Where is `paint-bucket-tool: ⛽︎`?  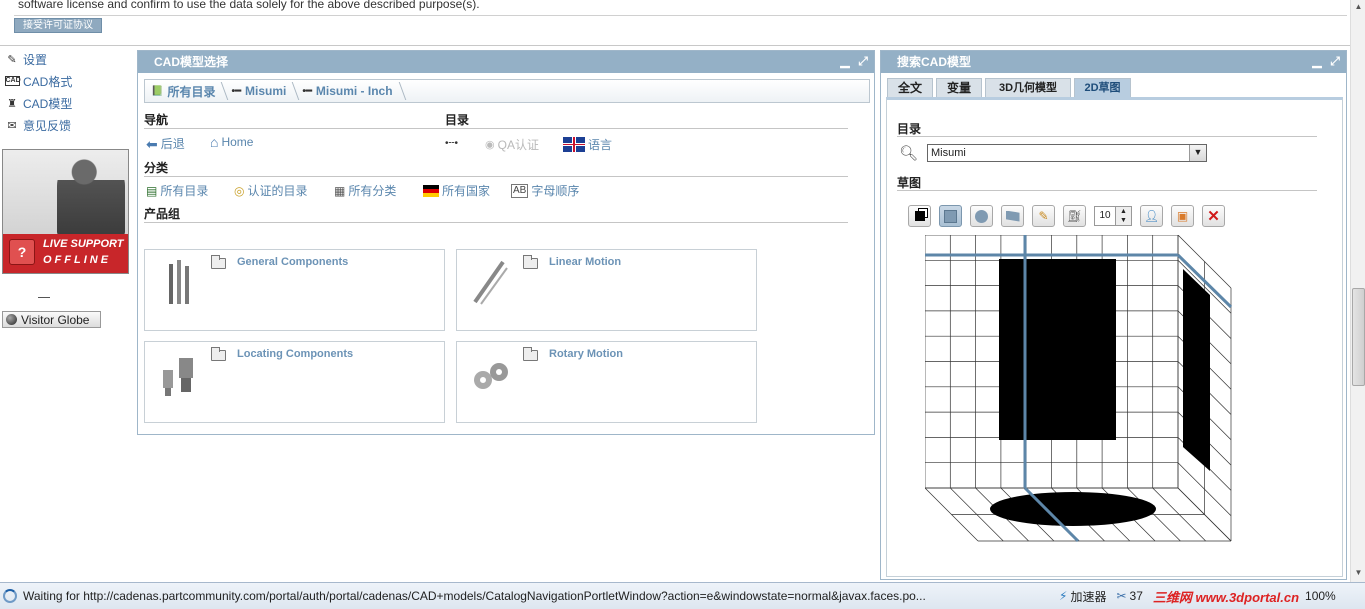 paint-bucket-tool: ⛽︎ is located at coordinates (1074, 216).